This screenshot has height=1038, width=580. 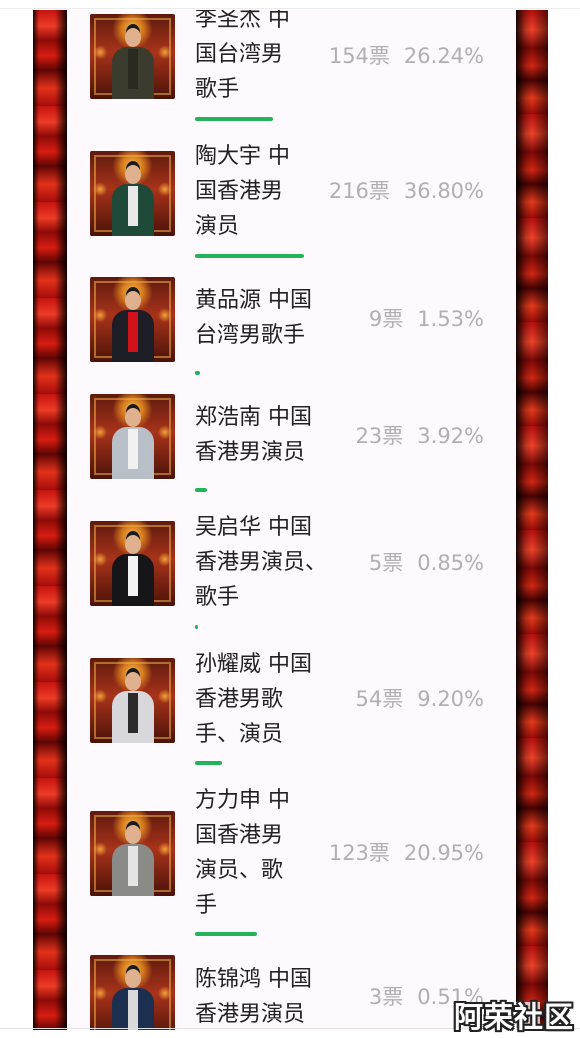 I want to click on vote-stats: 5票 0.85%, so click(x=323, y=563).